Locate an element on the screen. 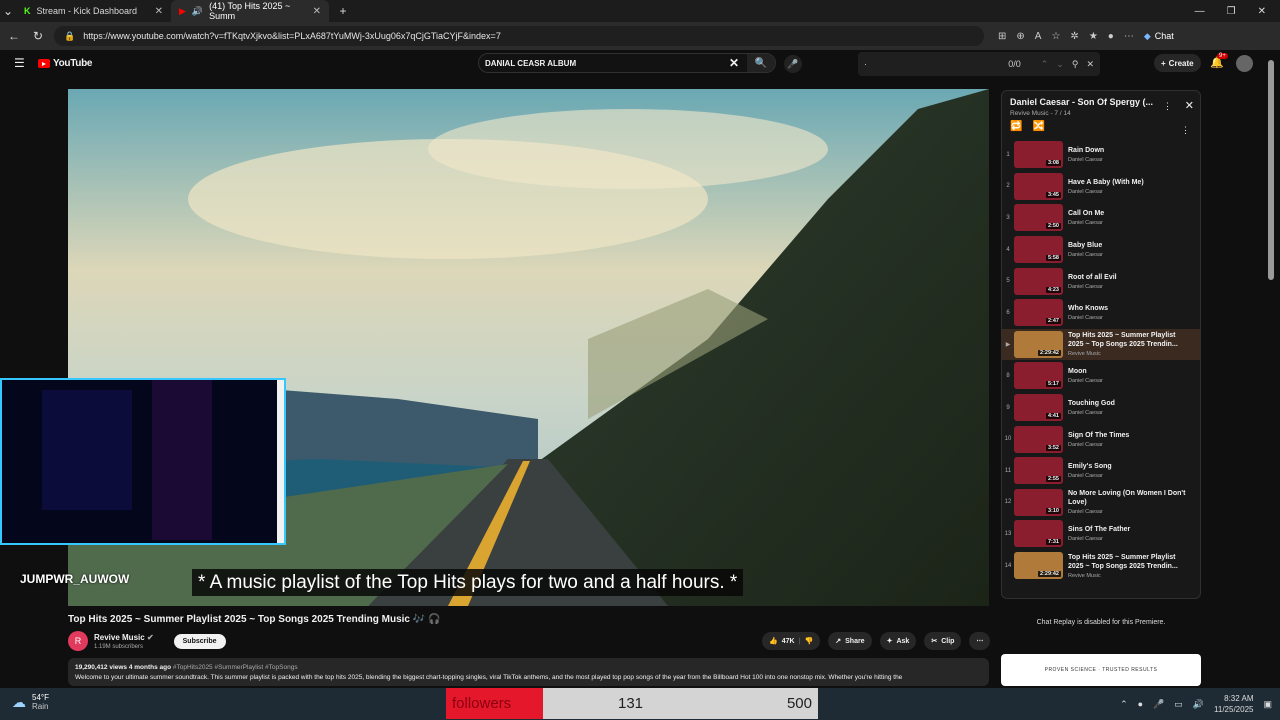  hashtags: #TopHits2025 #SummerPlaylist #TopSongs is located at coordinates (235, 667).